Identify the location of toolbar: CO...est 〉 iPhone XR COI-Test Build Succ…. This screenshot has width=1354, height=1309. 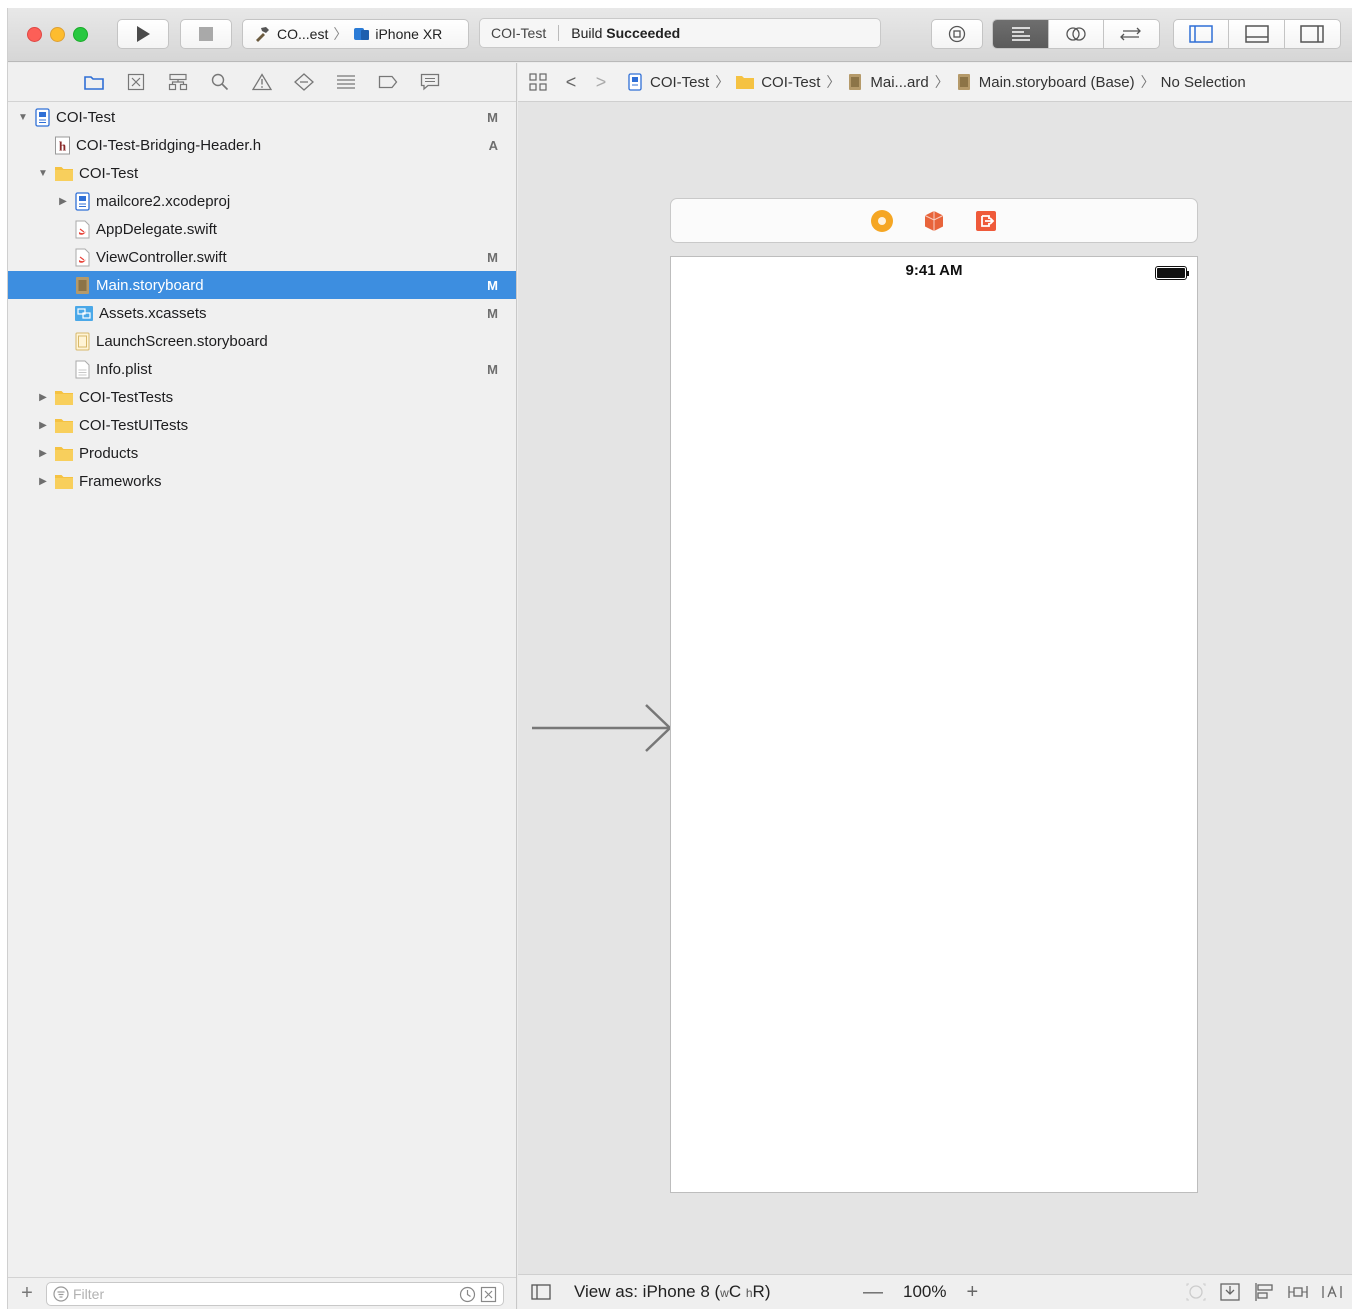
(680, 35).